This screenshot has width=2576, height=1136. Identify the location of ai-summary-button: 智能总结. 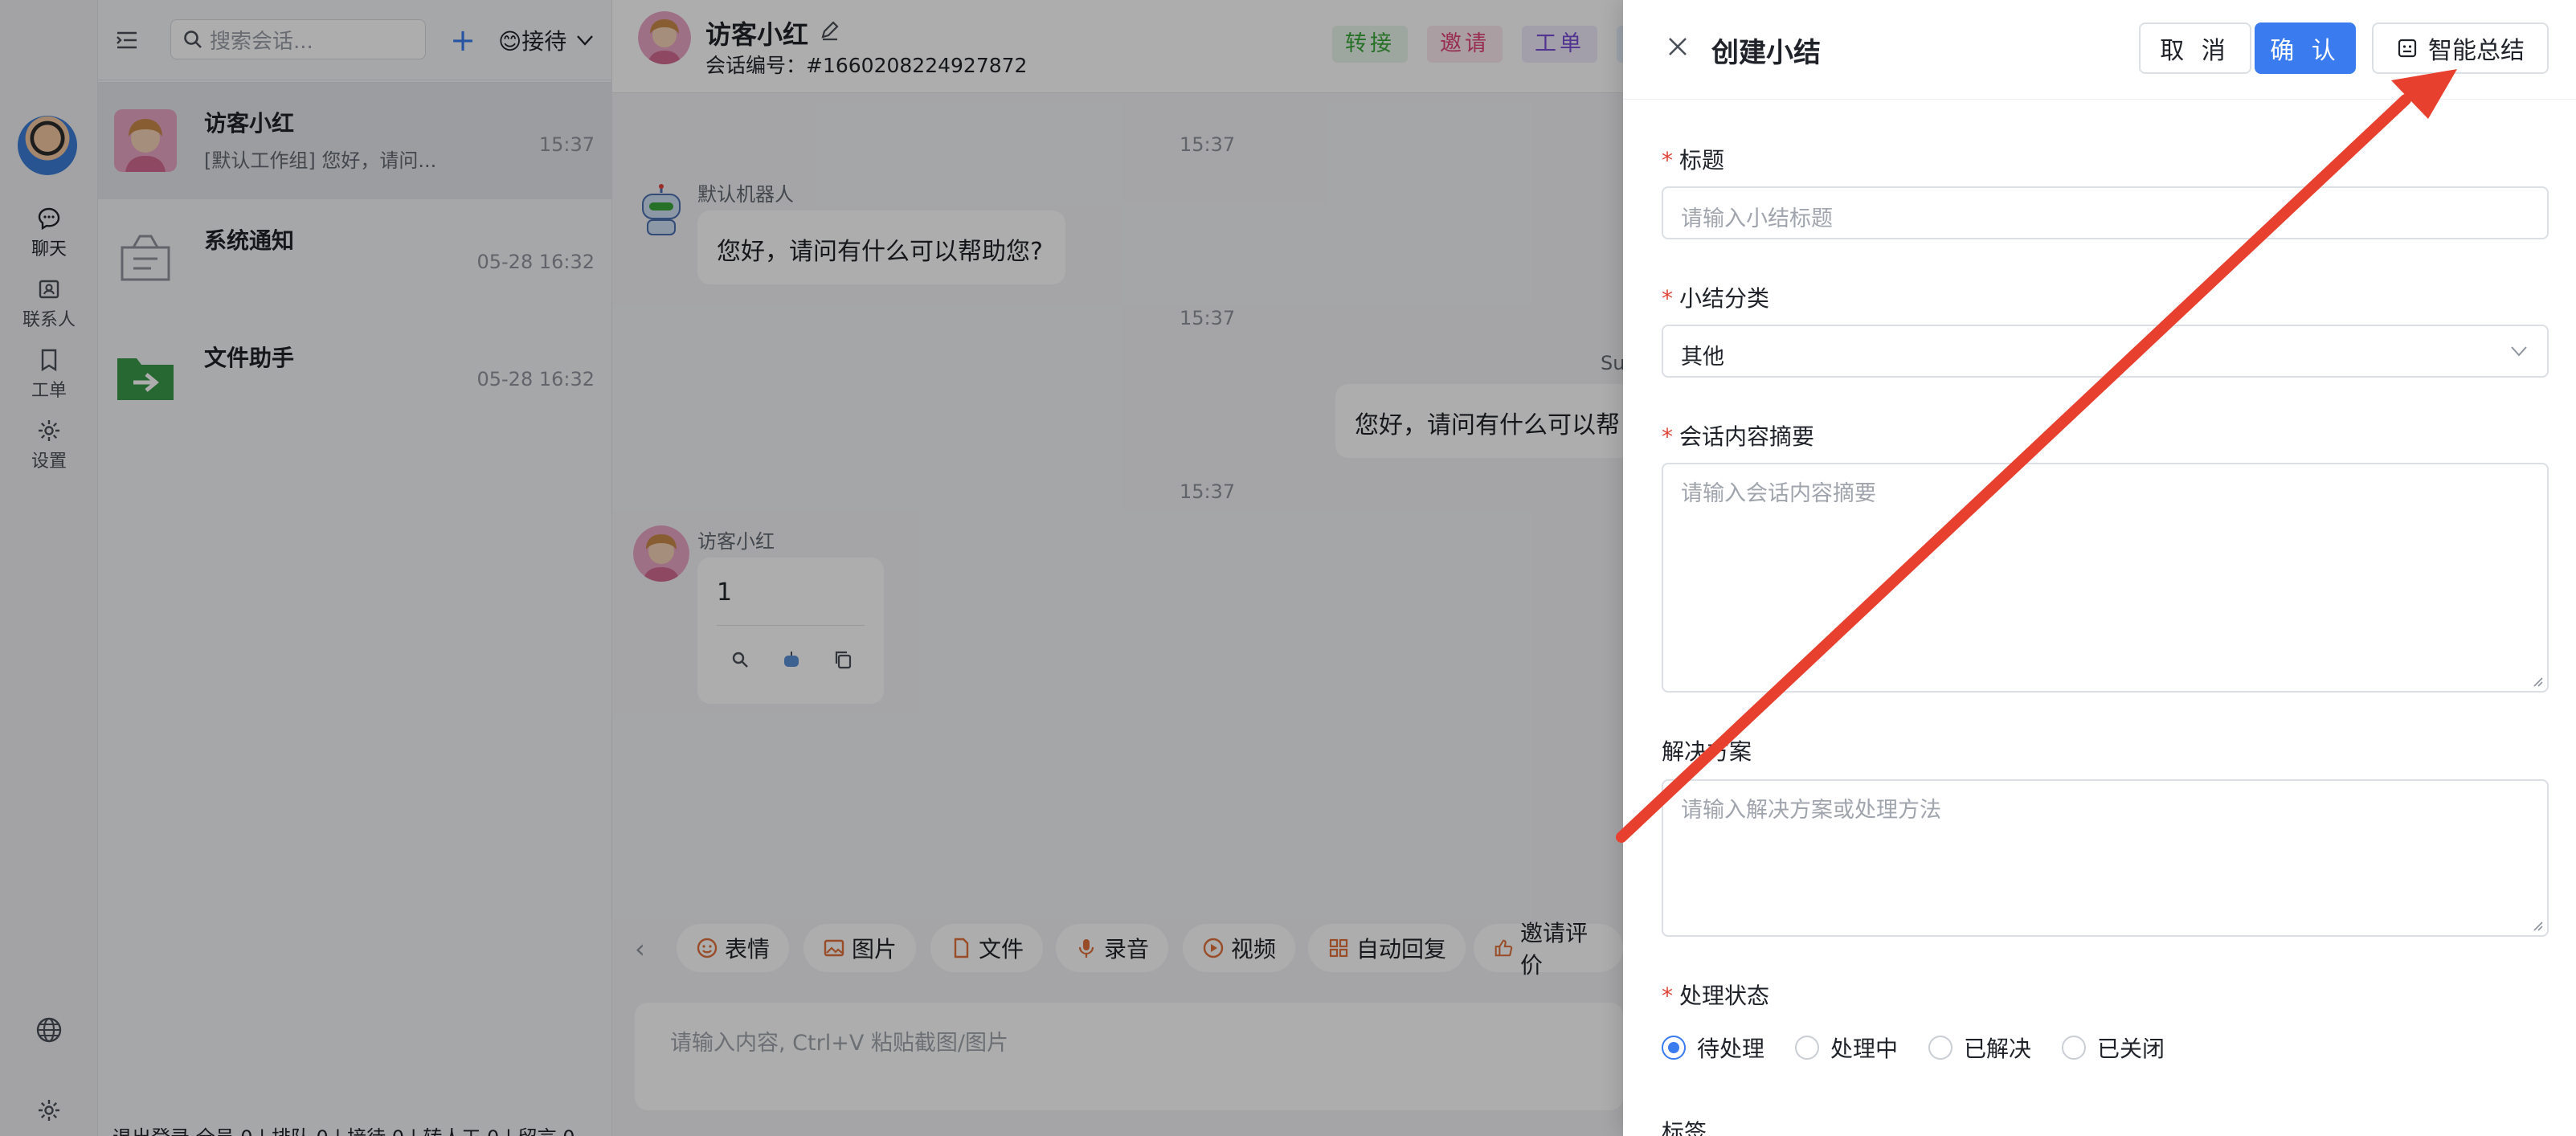
(2460, 48).